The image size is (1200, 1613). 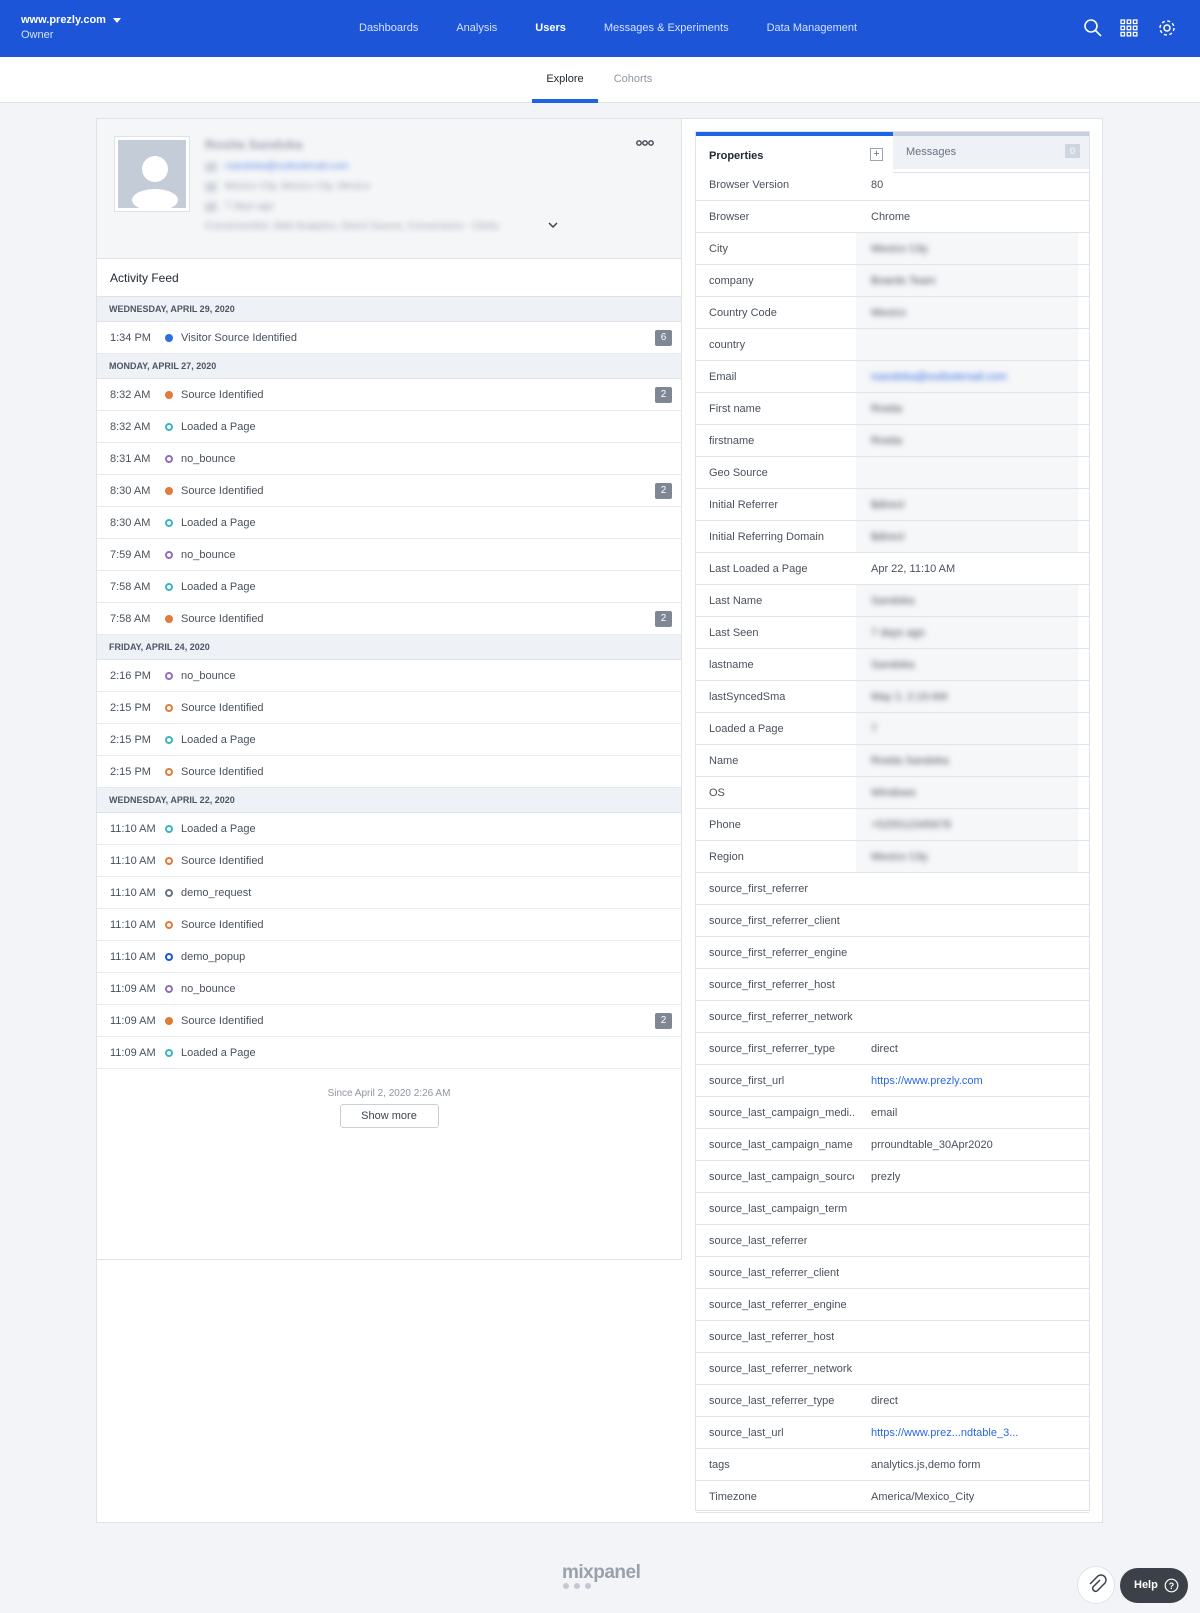 I want to click on apps-grid-icon, so click(x=1129, y=28).